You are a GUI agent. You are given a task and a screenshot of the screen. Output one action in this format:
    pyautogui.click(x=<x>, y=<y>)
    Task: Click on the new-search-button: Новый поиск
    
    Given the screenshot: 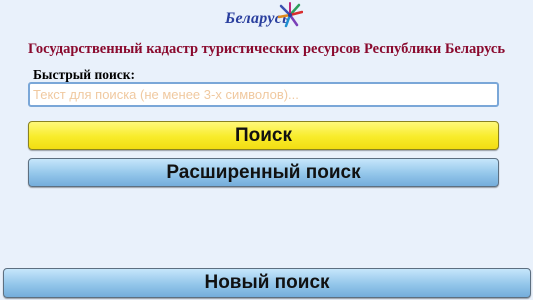 What is the action you would take?
    pyautogui.click(x=267, y=283)
    